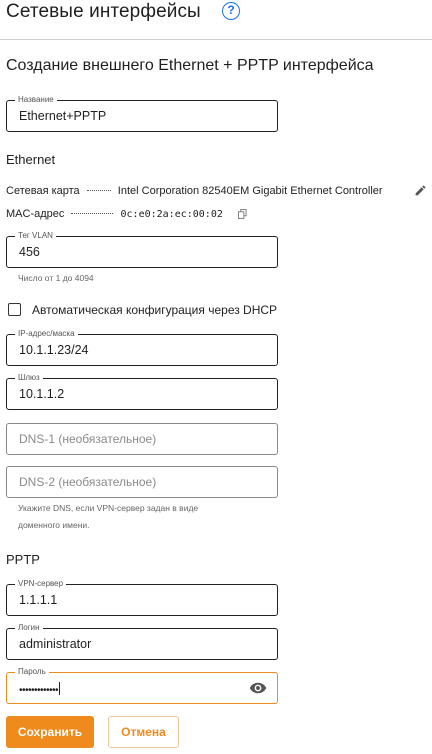  Describe the element at coordinates (60, 688) in the screenshot. I see `text-caret` at that location.